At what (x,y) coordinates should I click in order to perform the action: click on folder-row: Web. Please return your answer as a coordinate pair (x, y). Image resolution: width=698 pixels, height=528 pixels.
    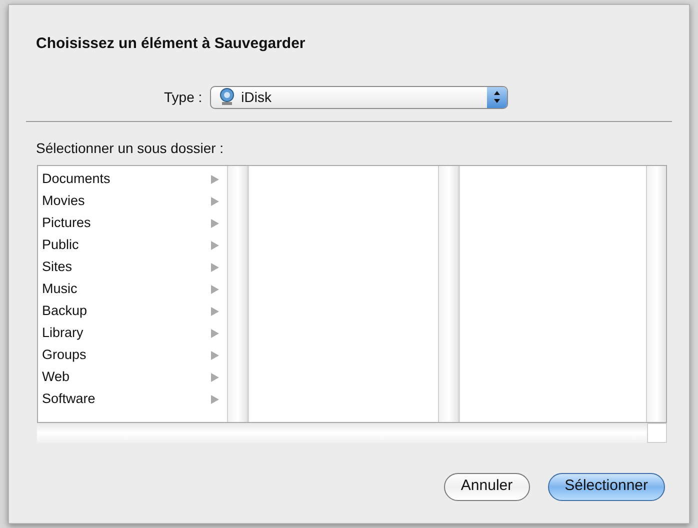
    Looking at the image, I should click on (132, 377).